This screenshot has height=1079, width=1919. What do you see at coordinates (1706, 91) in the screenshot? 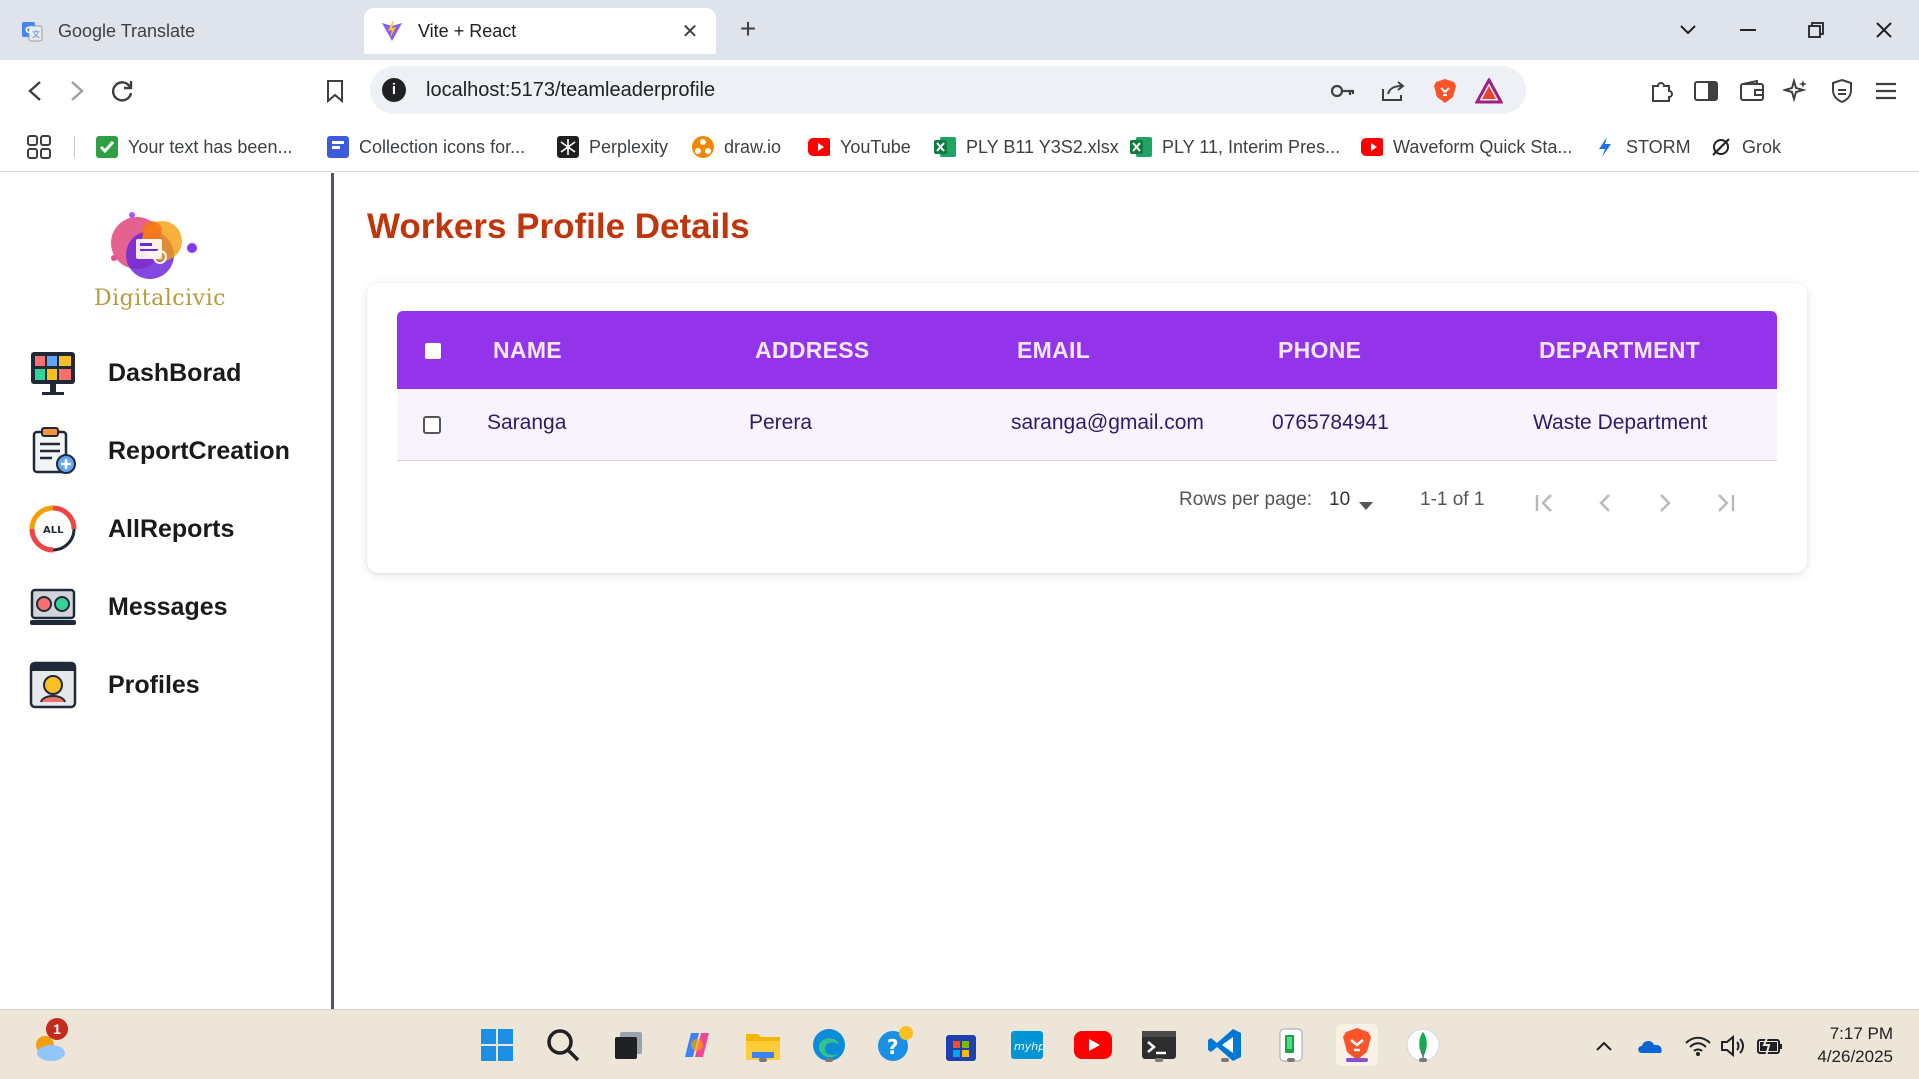
I see `sidebar-icon` at bounding box center [1706, 91].